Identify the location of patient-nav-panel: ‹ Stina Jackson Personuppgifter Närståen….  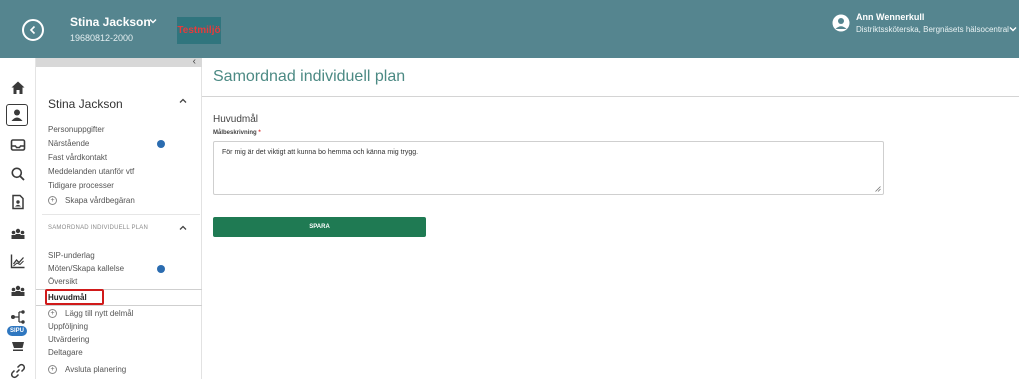
(119, 217).